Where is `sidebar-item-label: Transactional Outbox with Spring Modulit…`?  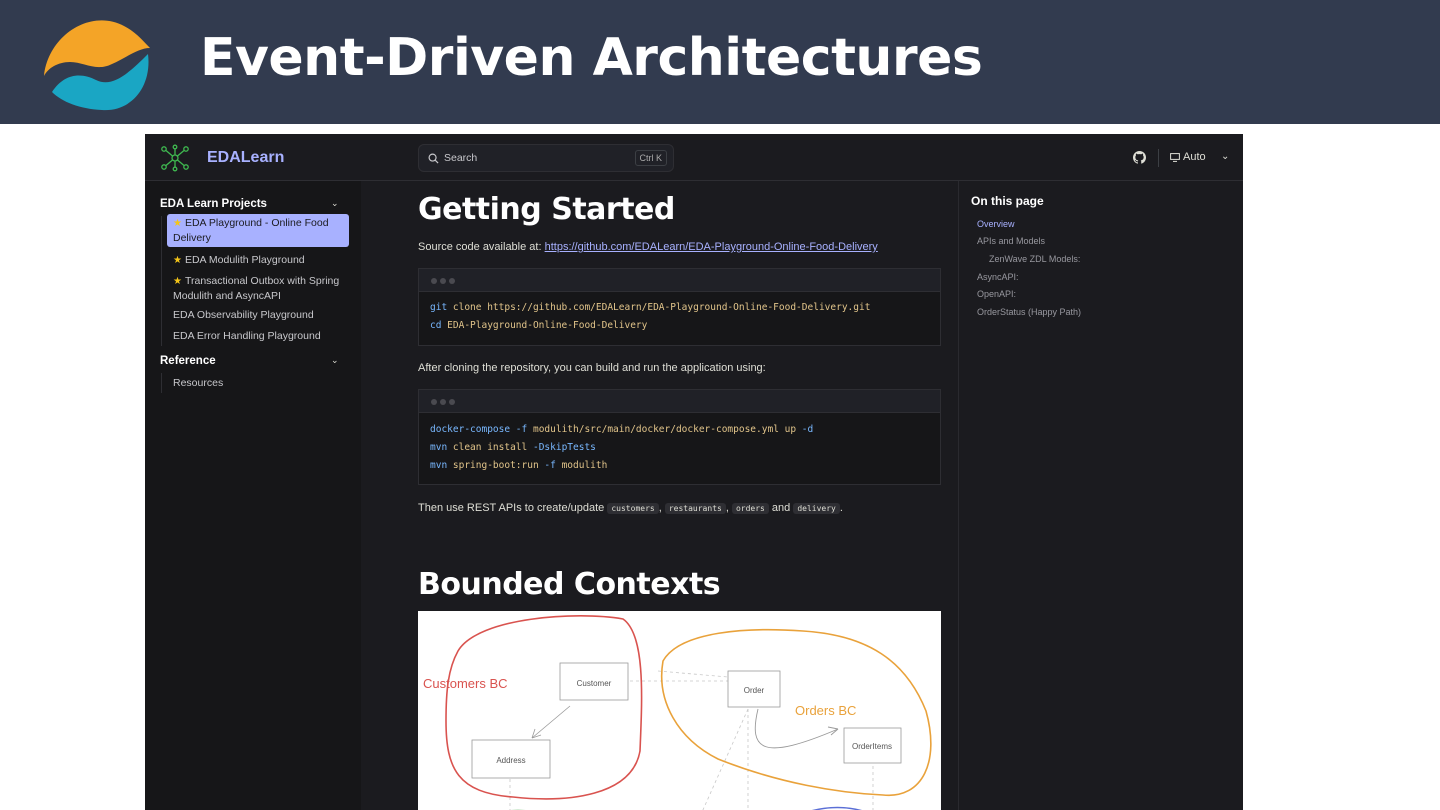 sidebar-item-label: Transactional Outbox with Spring Modulit… is located at coordinates (256, 288).